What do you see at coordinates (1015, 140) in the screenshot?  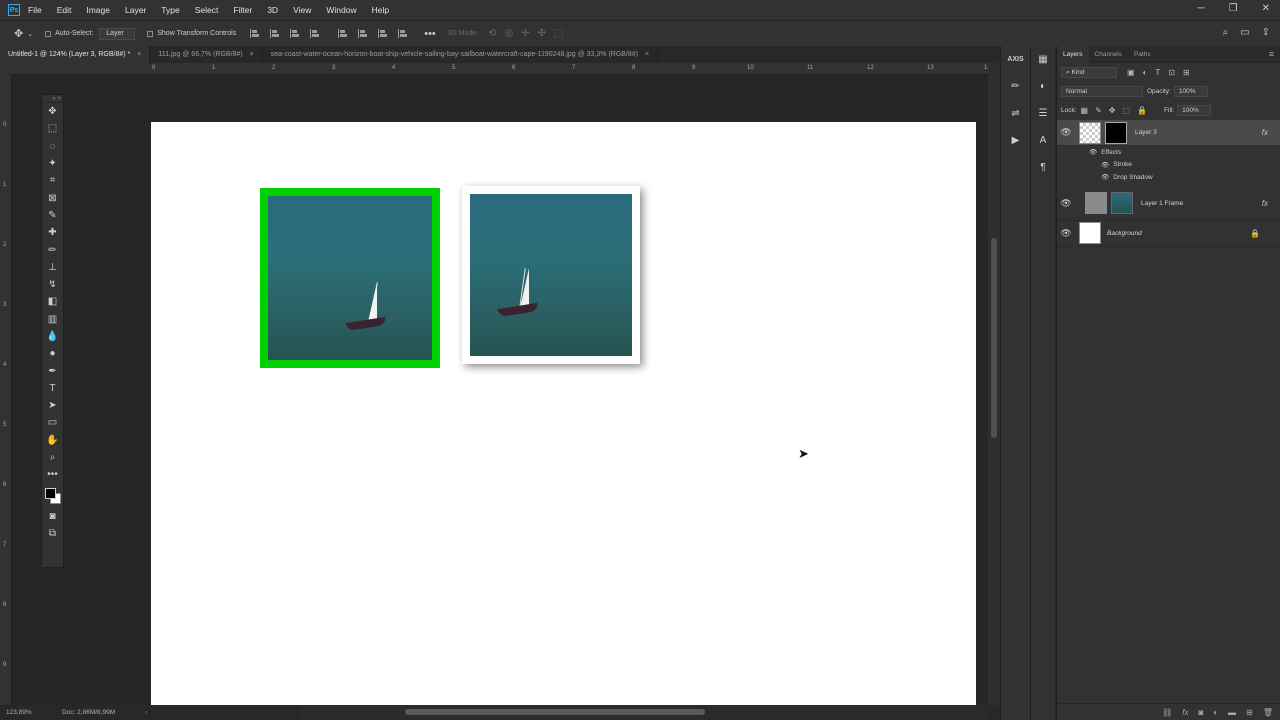 I see `play-actions-icon: ▶` at bounding box center [1015, 140].